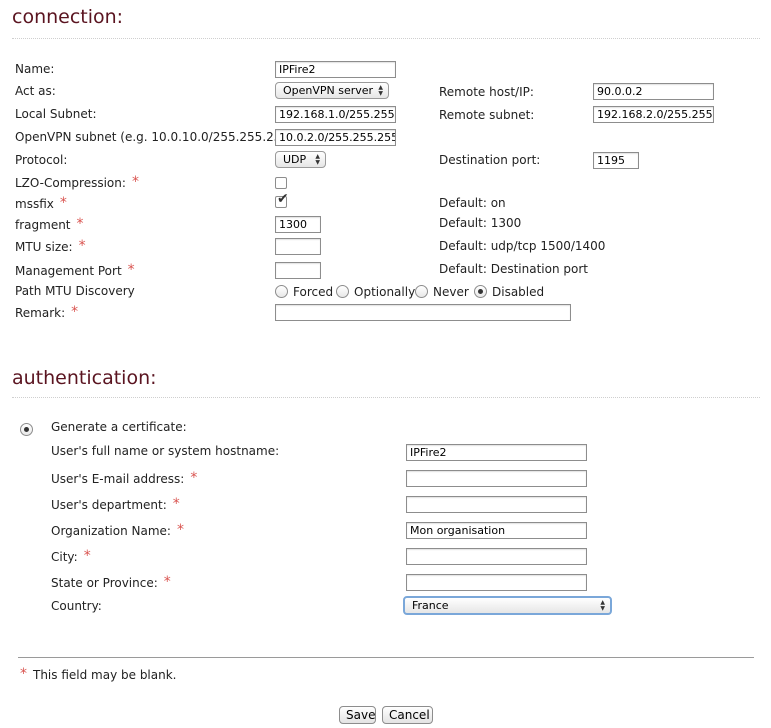  I want to click on mssfix-default: Default: on, so click(472, 203).